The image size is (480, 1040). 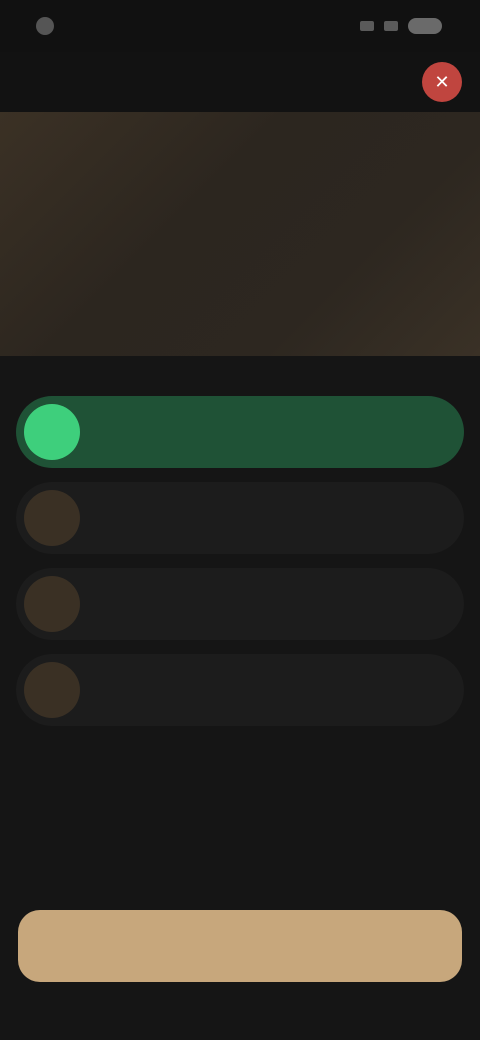 I want to click on status-bar, so click(x=240, y=26).